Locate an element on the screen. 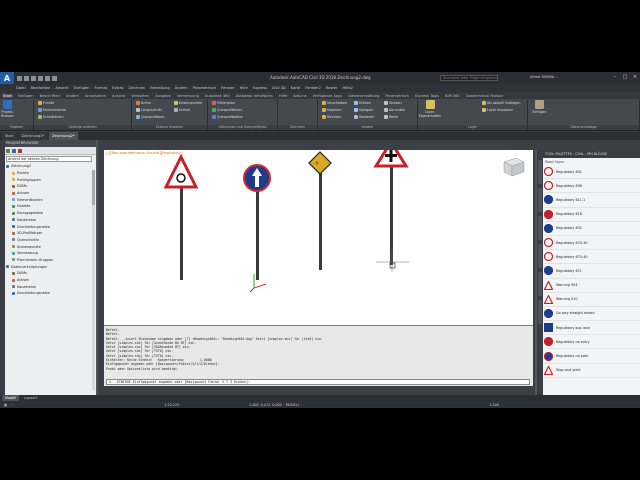  palette-item: Go way straight ahead is located at coordinates (592, 314).